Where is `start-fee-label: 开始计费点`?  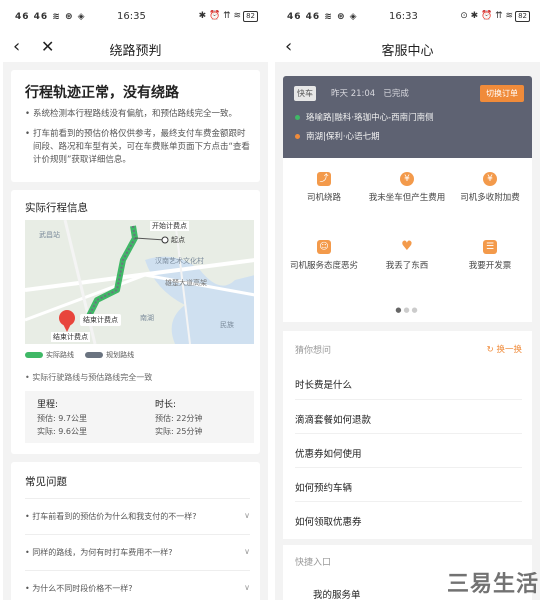
start-fee-label: 开始计费点 is located at coordinates (169, 226).